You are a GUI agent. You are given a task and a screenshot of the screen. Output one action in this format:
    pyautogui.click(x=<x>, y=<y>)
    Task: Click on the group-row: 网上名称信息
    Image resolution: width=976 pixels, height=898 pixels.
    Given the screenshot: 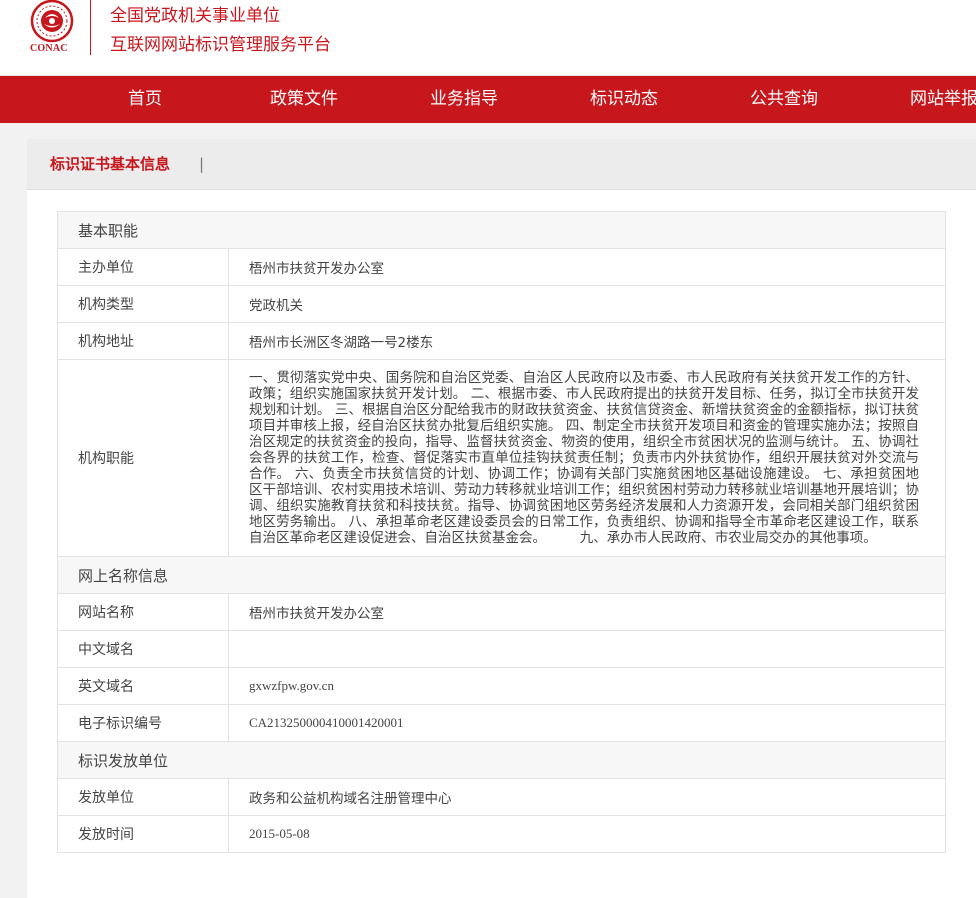 What is the action you would take?
    pyautogui.click(x=501, y=575)
    